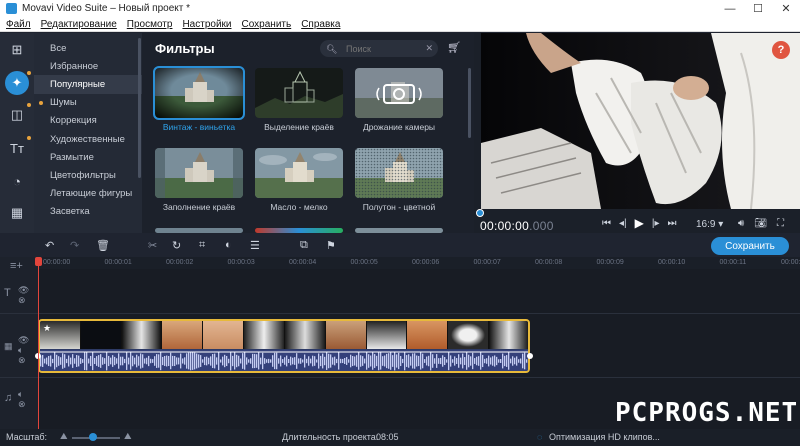 The width and height of the screenshot is (800, 446). Describe the element at coordinates (38, 261) in the screenshot. I see `playhead-handle` at that location.